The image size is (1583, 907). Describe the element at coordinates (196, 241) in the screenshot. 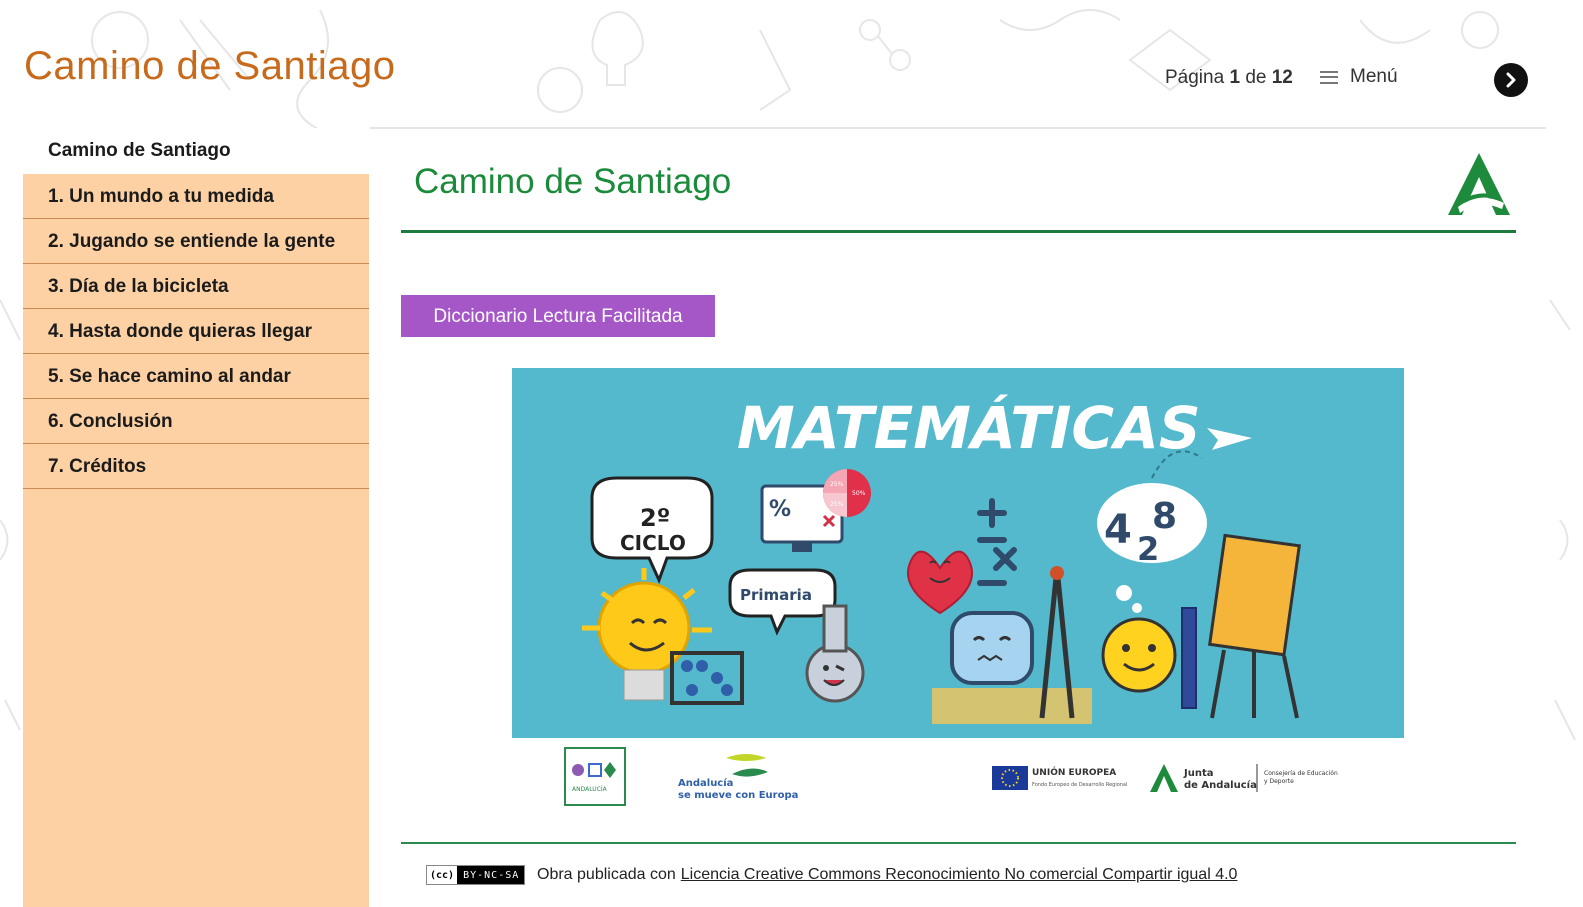

I see `sidebar-item-2: 2. Jugando se entiende la gente` at that location.